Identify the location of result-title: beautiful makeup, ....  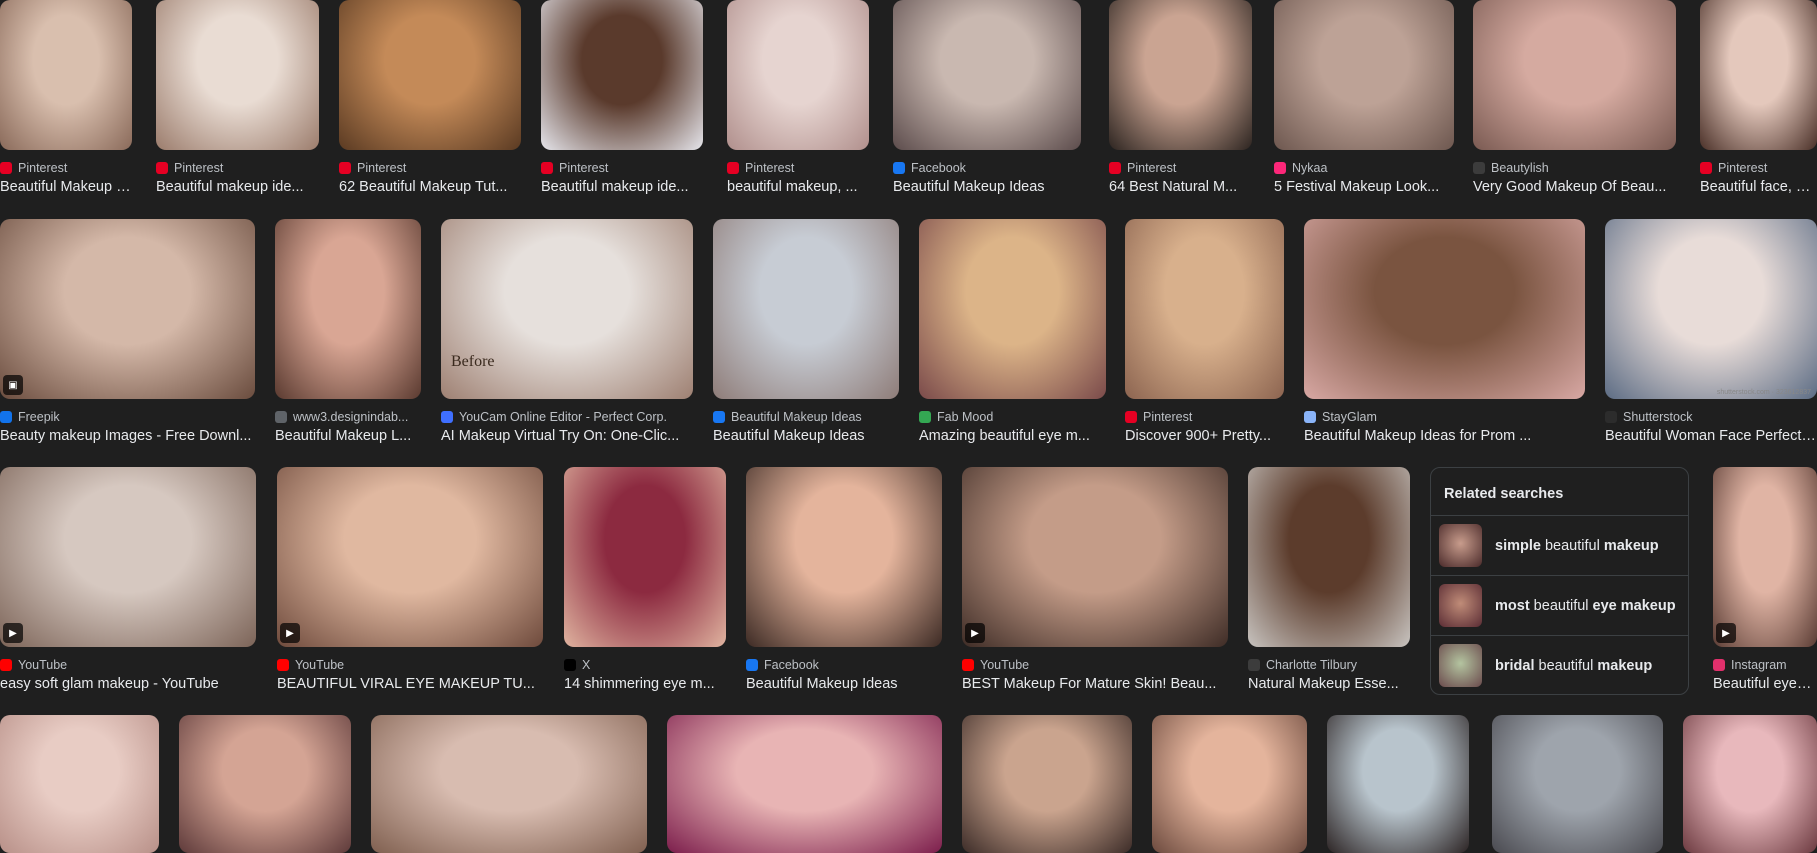
(798, 187).